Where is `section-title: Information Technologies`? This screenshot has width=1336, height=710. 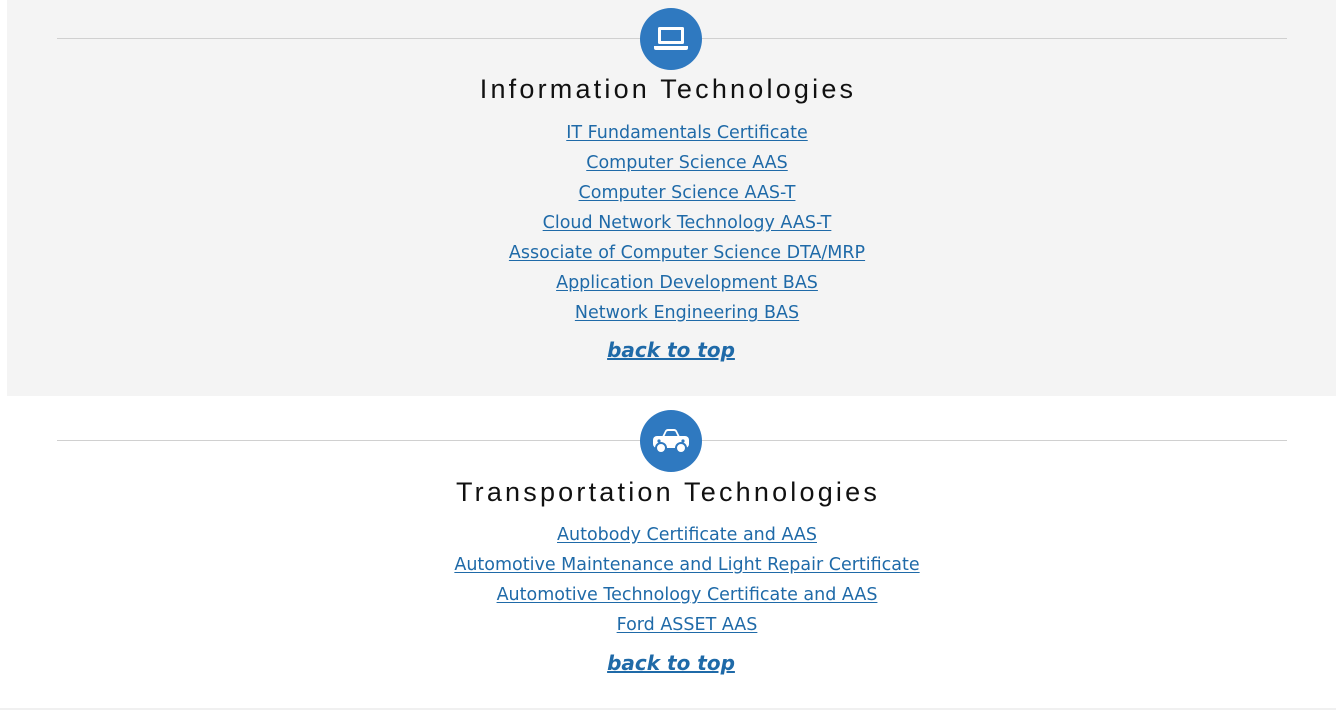
section-title: Information Technologies is located at coordinates (668, 89).